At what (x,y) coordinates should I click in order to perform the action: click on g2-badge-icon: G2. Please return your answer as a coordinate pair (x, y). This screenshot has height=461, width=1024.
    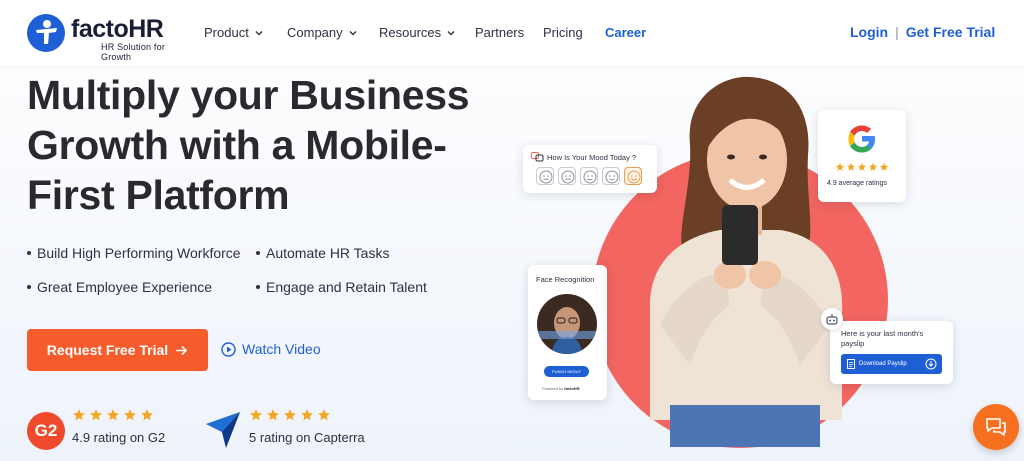
    Looking at the image, I should click on (46, 431).